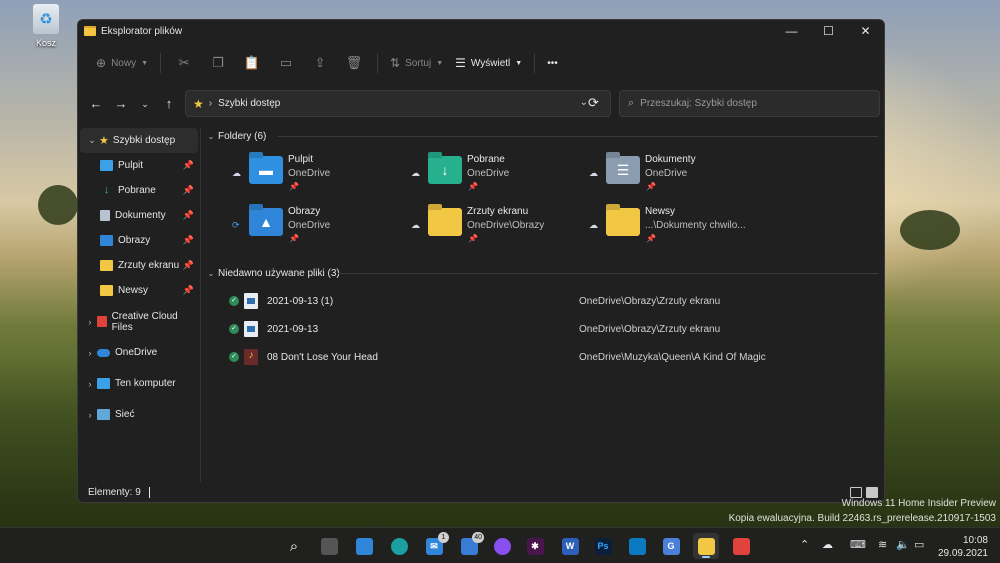 This screenshot has height=563, width=1000. Describe the element at coordinates (603, 546) in the screenshot. I see `photoshop-taskbar-button: Ps` at that location.